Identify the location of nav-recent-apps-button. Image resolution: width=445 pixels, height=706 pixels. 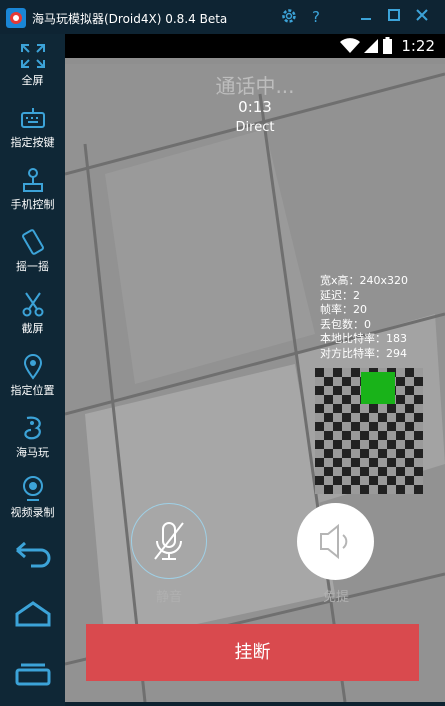
(32, 674).